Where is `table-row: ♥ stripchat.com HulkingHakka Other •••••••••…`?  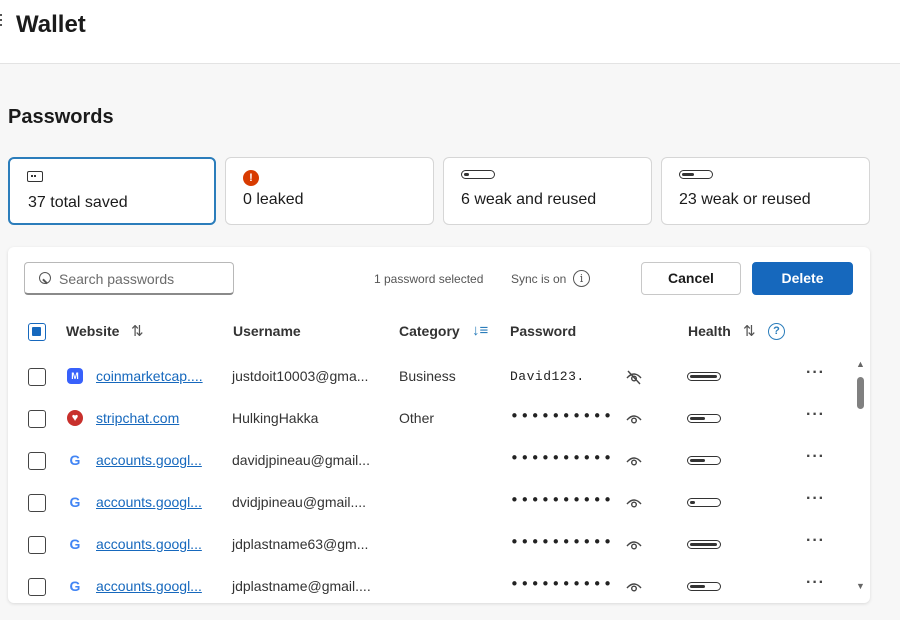 table-row: ♥ stripchat.com HulkingHakka Other •••••••••… is located at coordinates (429, 419).